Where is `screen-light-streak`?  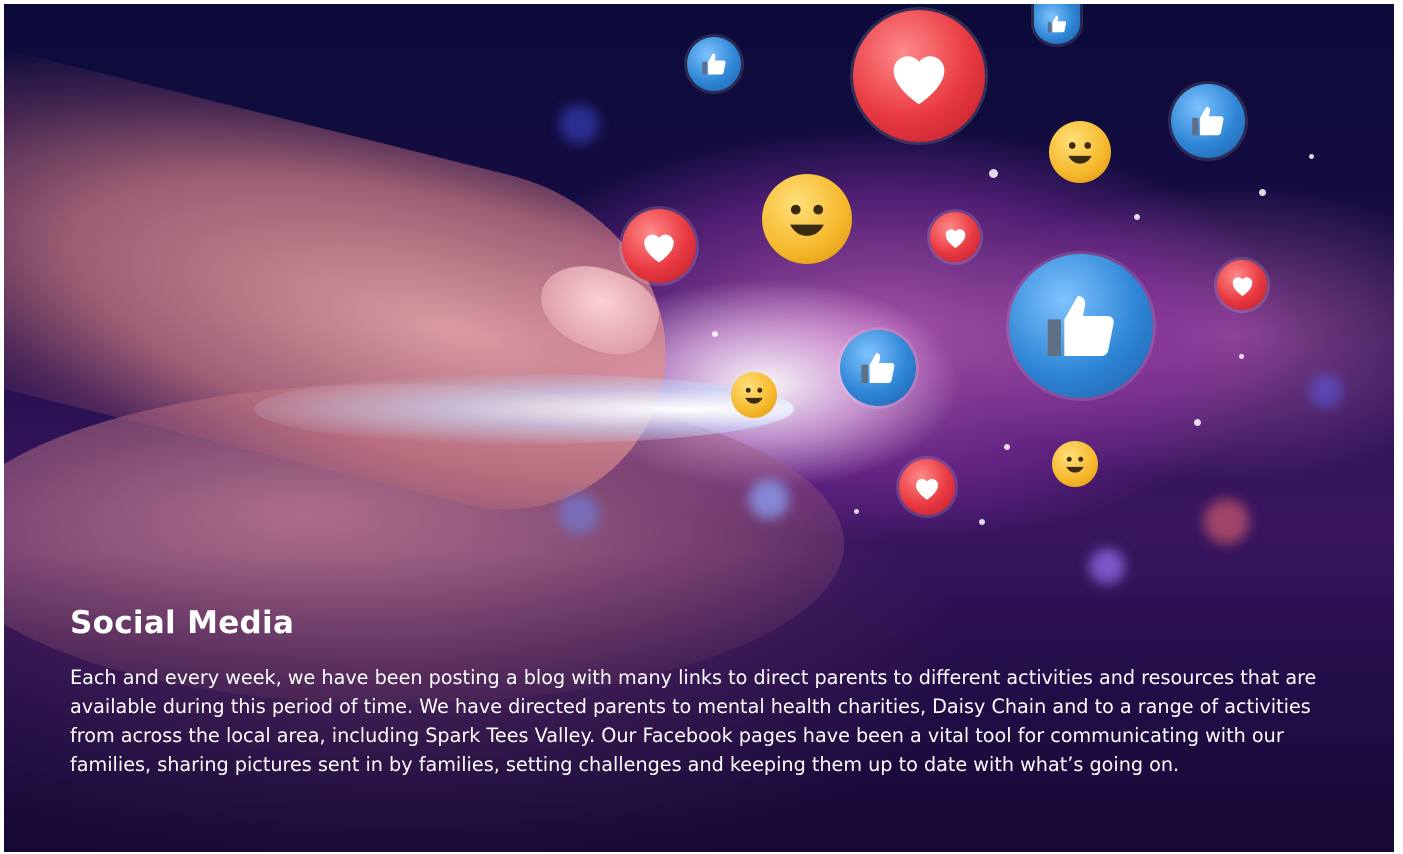
screen-light-streak is located at coordinates (524, 409).